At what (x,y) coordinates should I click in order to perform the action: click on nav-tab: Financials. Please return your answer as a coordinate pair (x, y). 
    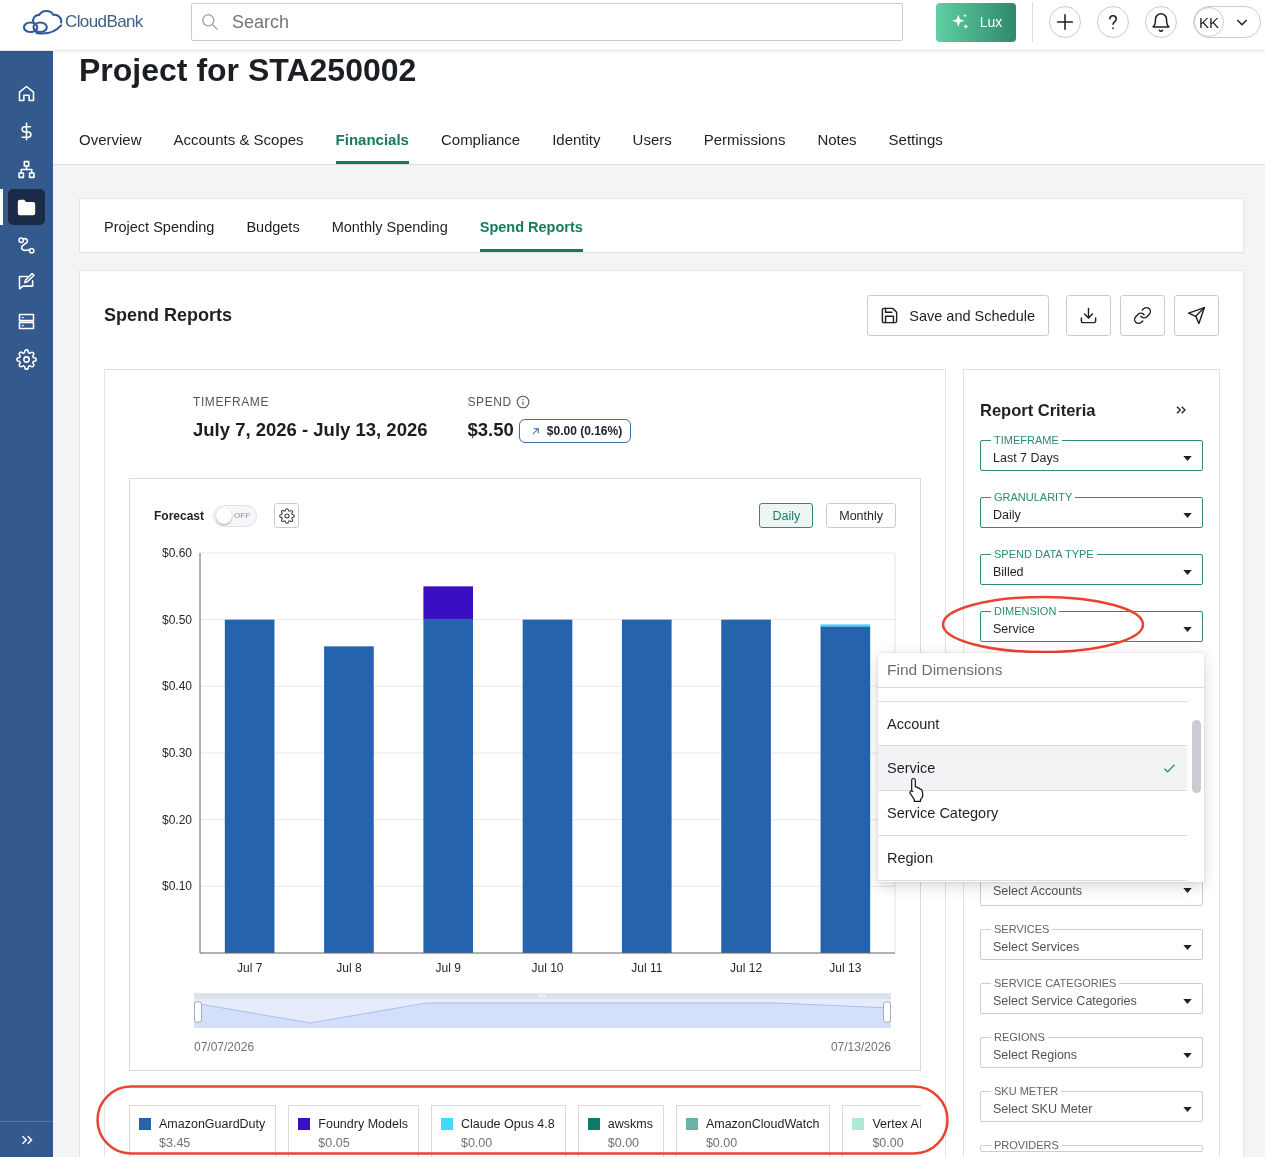
    Looking at the image, I should click on (372, 140).